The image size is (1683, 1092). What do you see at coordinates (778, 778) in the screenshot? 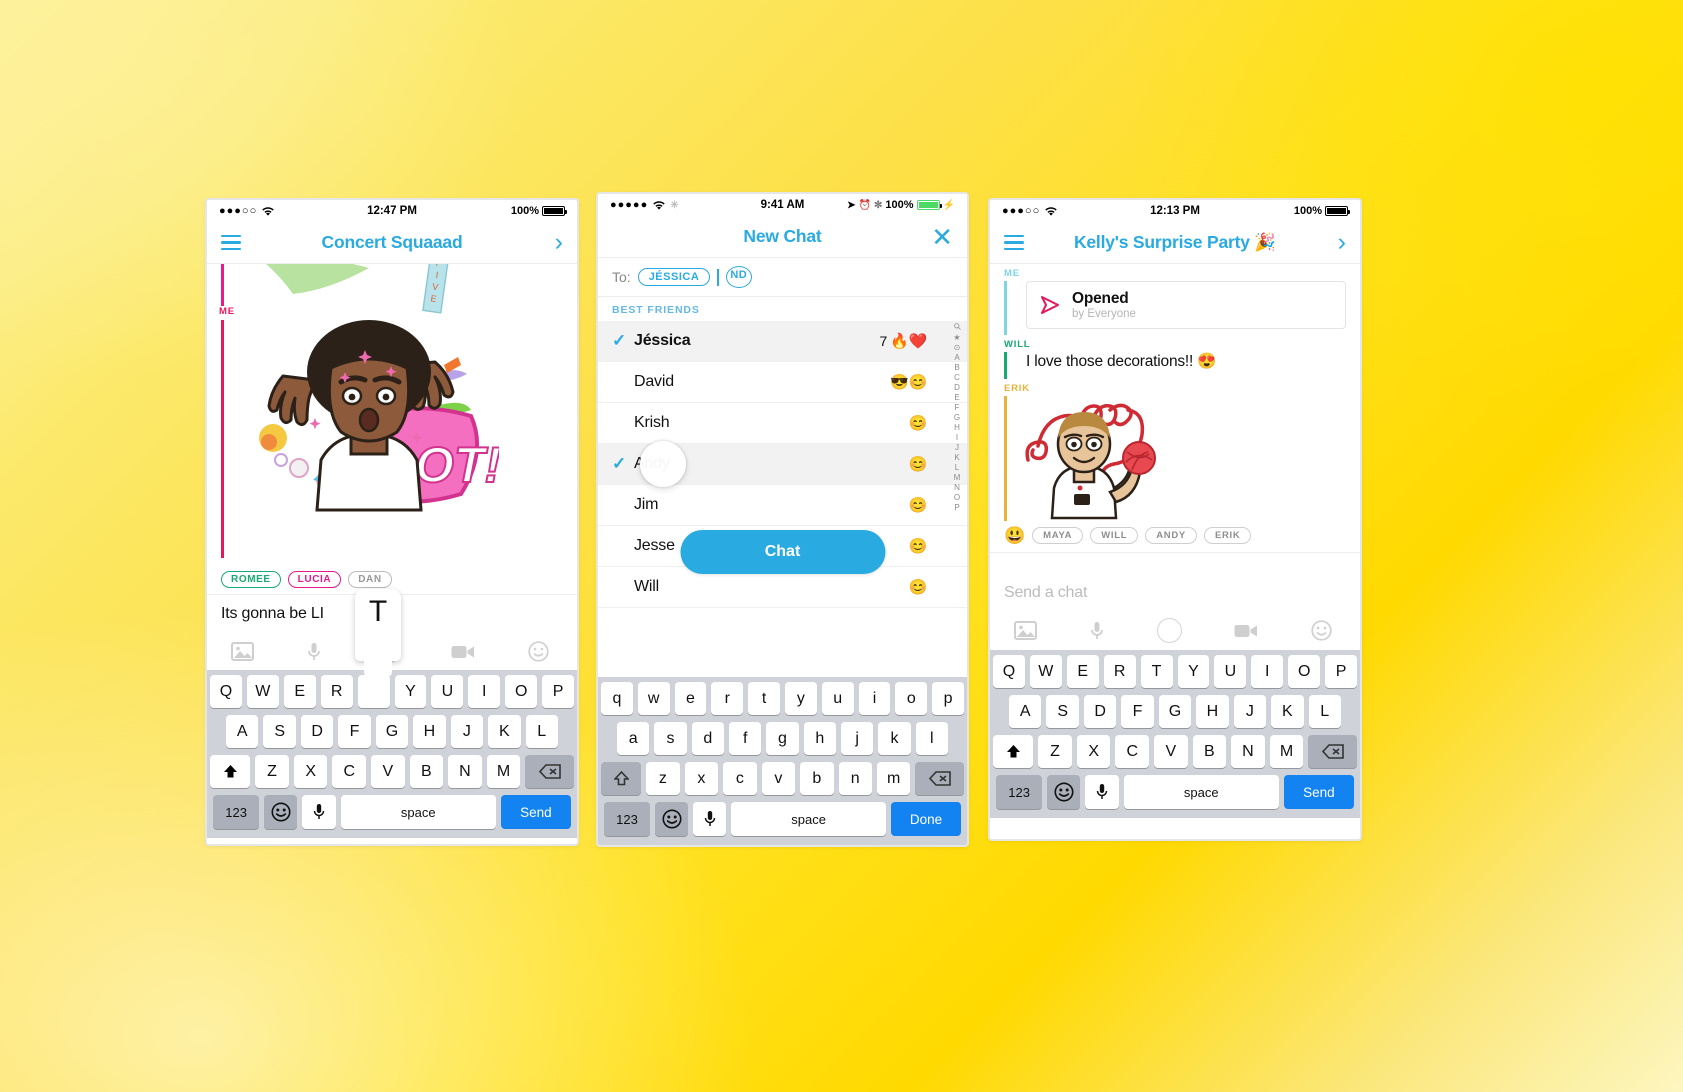
I see `key-v: v` at bounding box center [778, 778].